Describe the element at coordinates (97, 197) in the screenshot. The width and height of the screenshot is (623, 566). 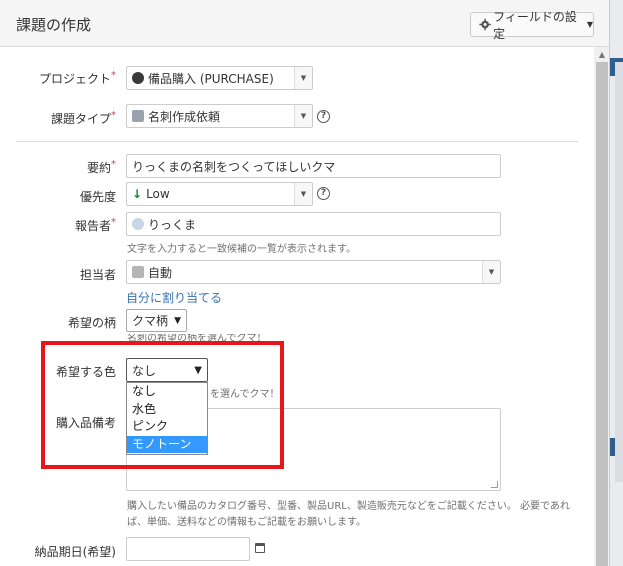
I see `priority-label: 優先度` at that location.